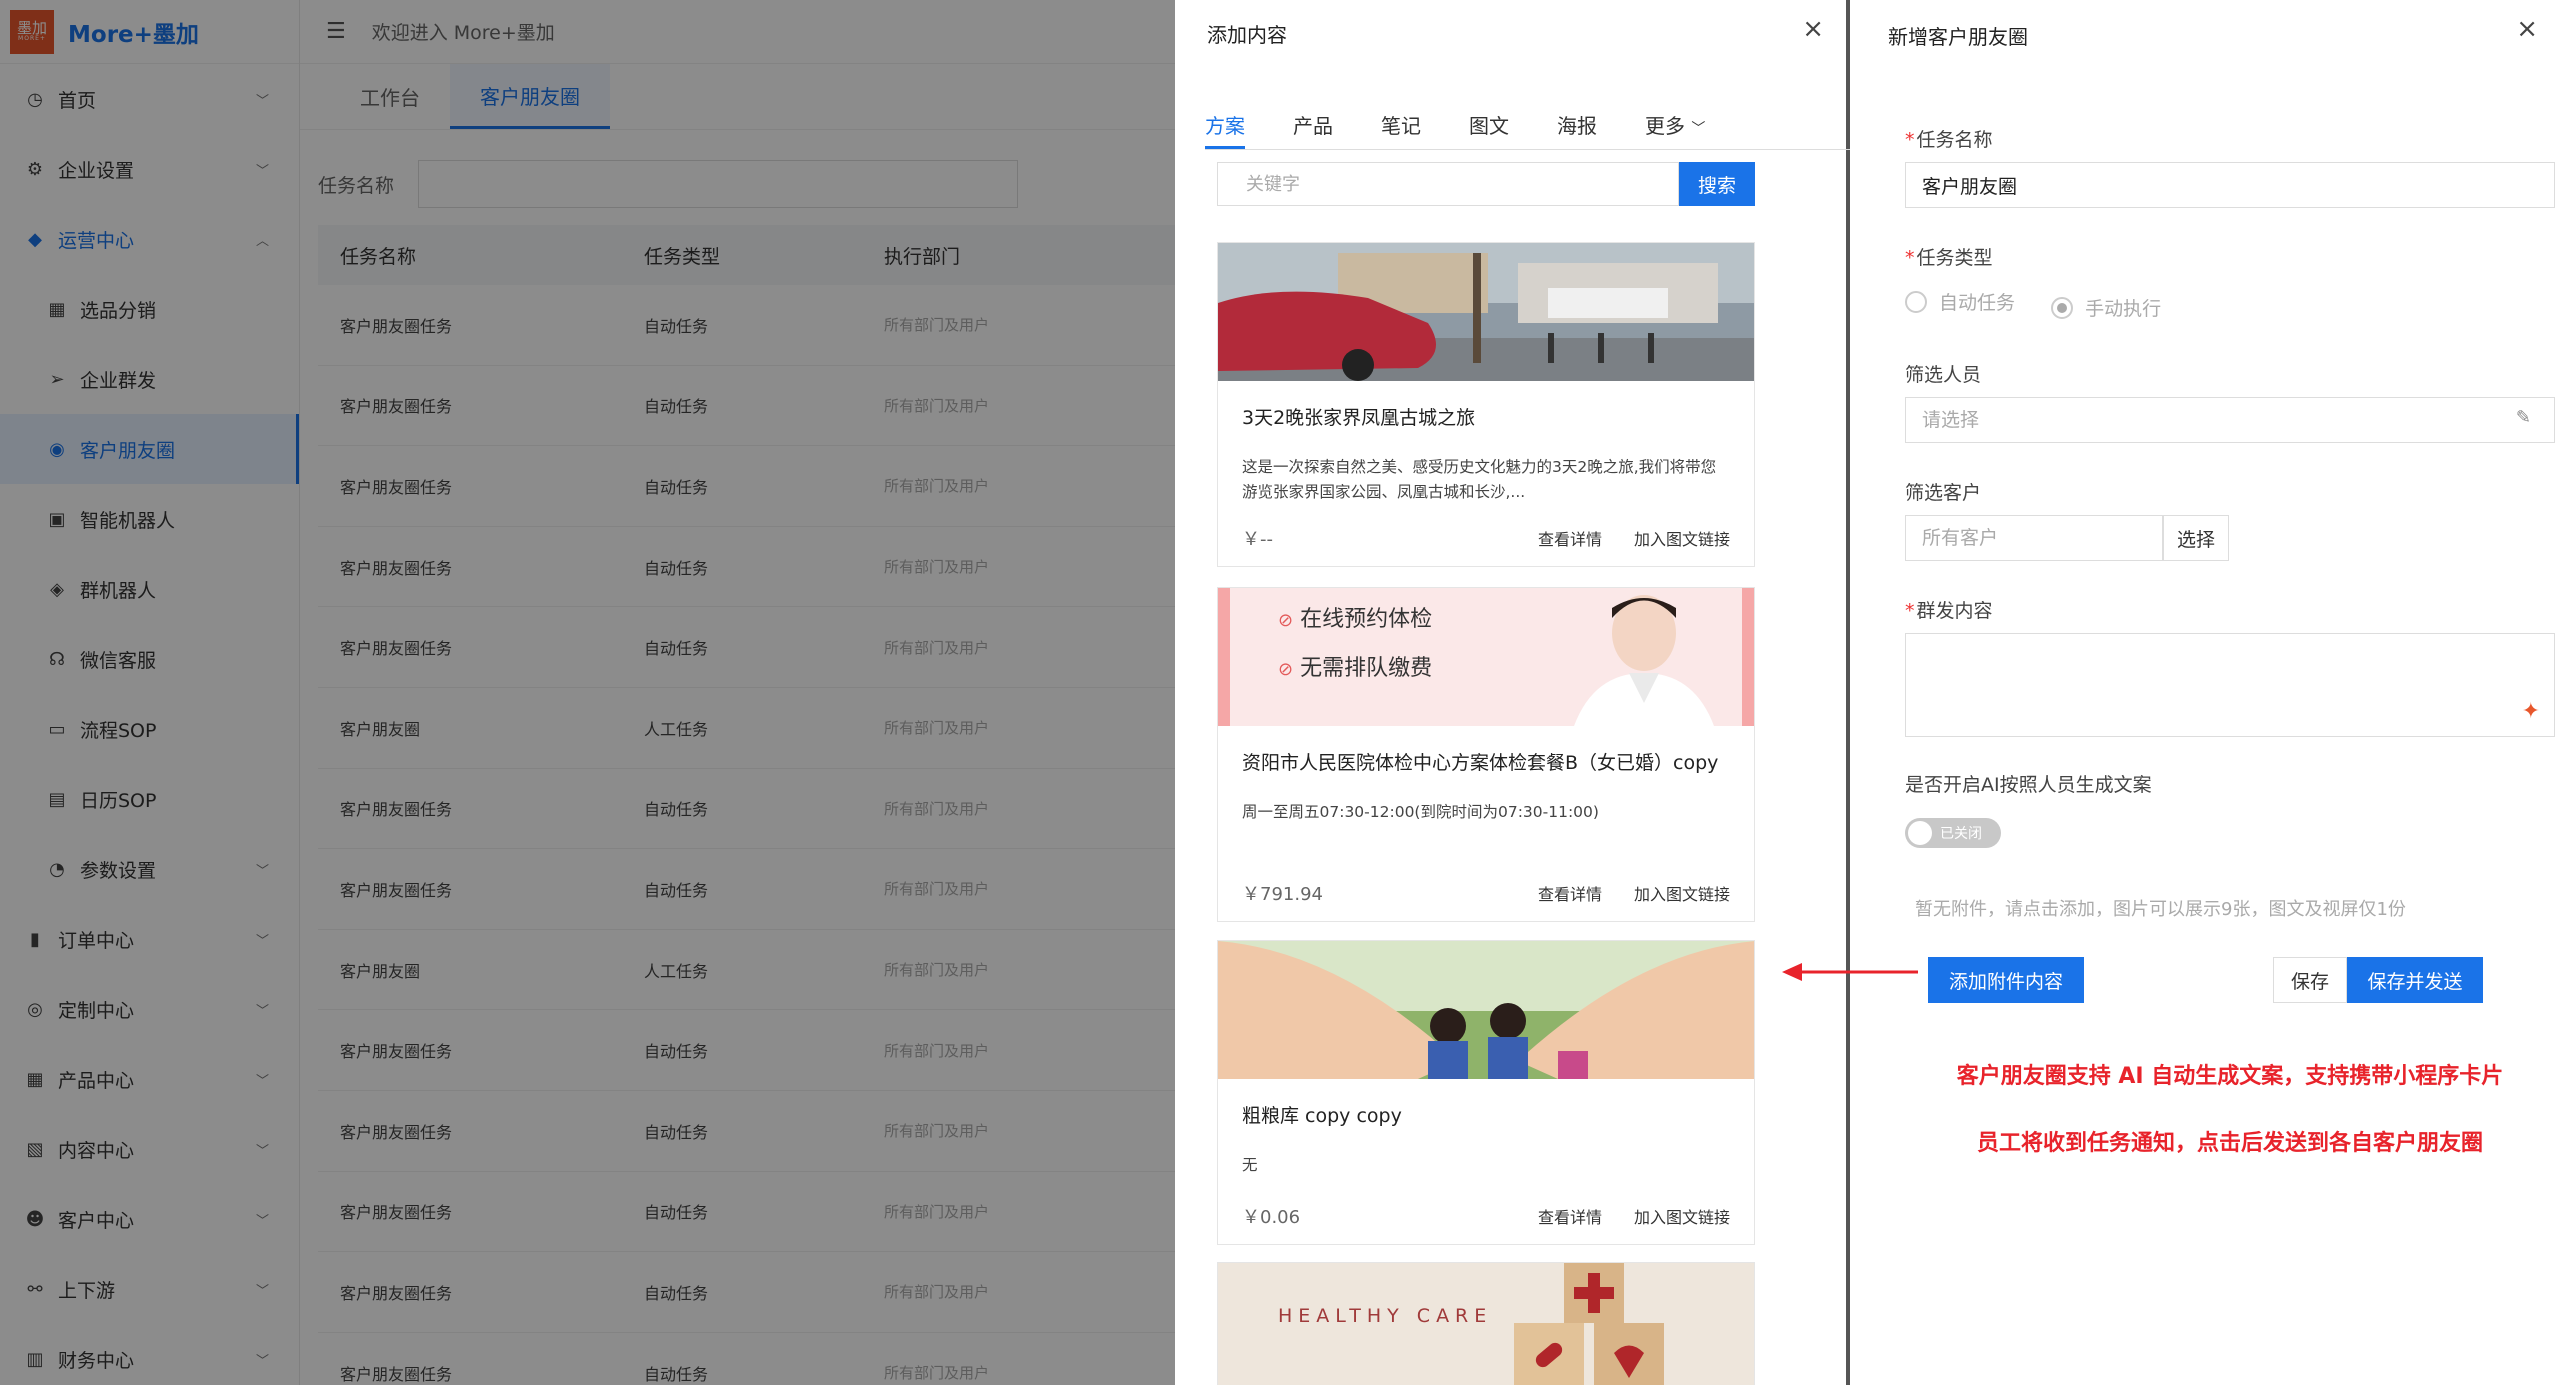 The height and width of the screenshot is (1385, 2560). What do you see at coordinates (1954, 611) in the screenshot?
I see `content-label-text: 群发内容` at bounding box center [1954, 611].